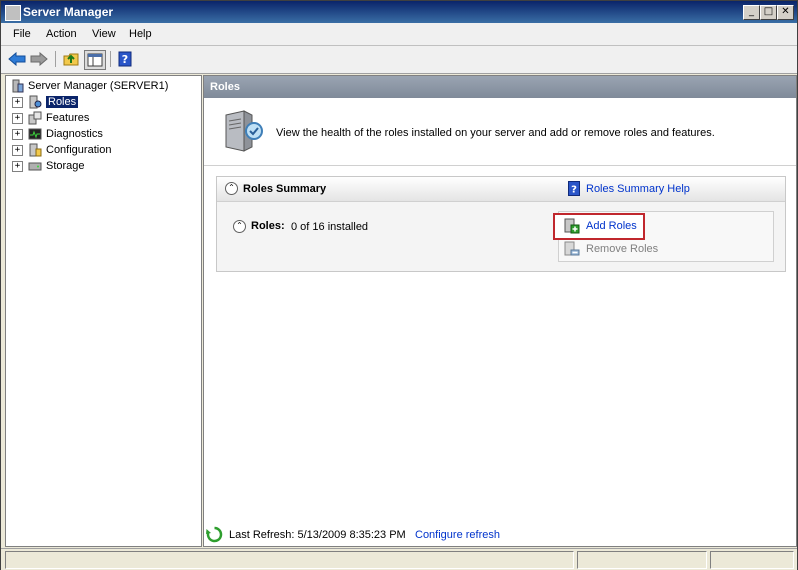 This screenshot has width=798, height=570. Describe the element at coordinates (244, 131) in the screenshot. I see `roles-server-icon` at that location.